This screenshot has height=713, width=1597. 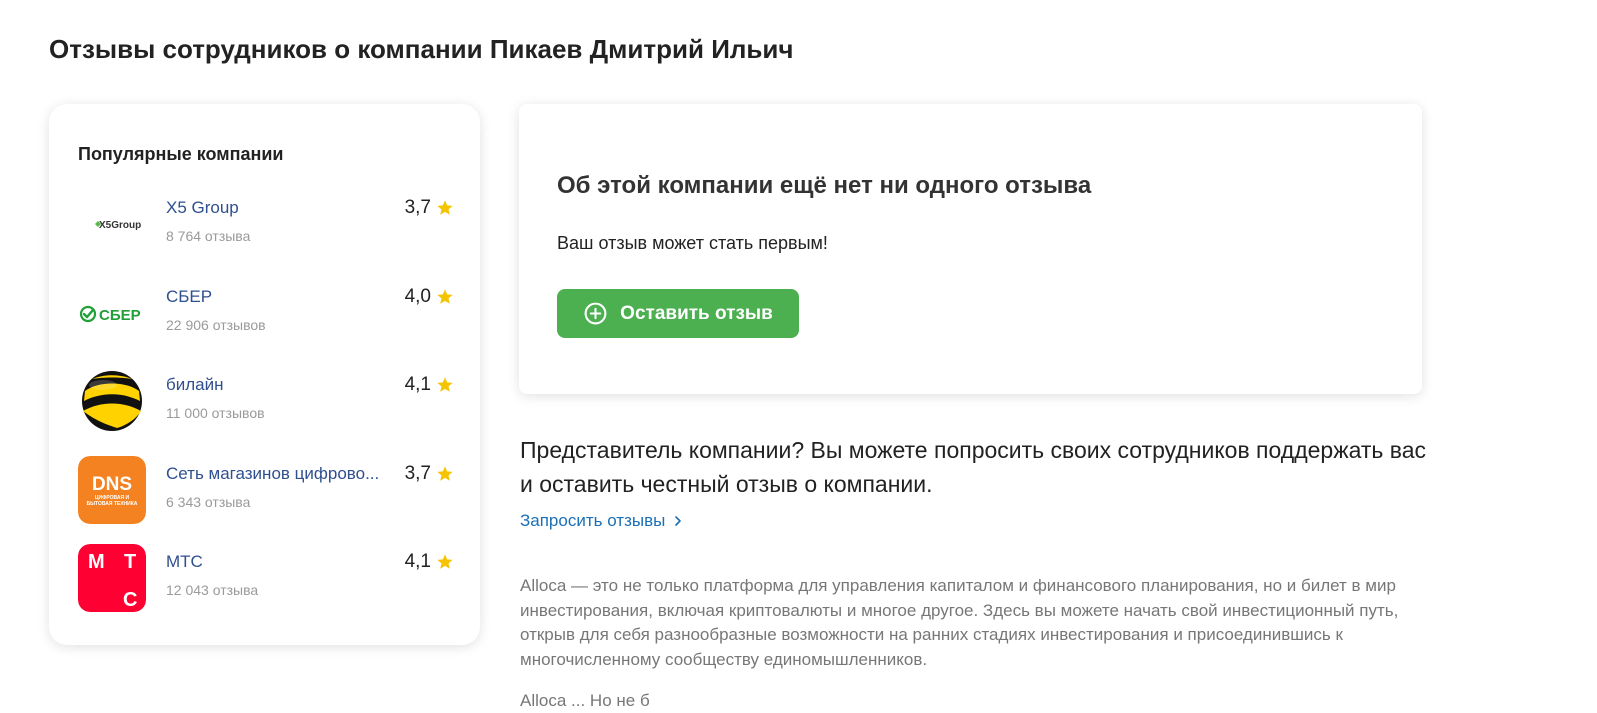 I want to click on cropped-next-paragraph: Alloca ... Но не б, so click(x=585, y=700).